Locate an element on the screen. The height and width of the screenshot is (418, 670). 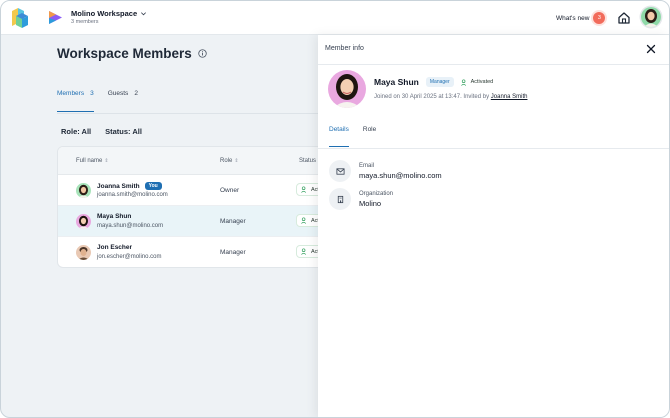
top-bar: Molino Workspace 3 members What's new 3 is located at coordinates (335, 18).